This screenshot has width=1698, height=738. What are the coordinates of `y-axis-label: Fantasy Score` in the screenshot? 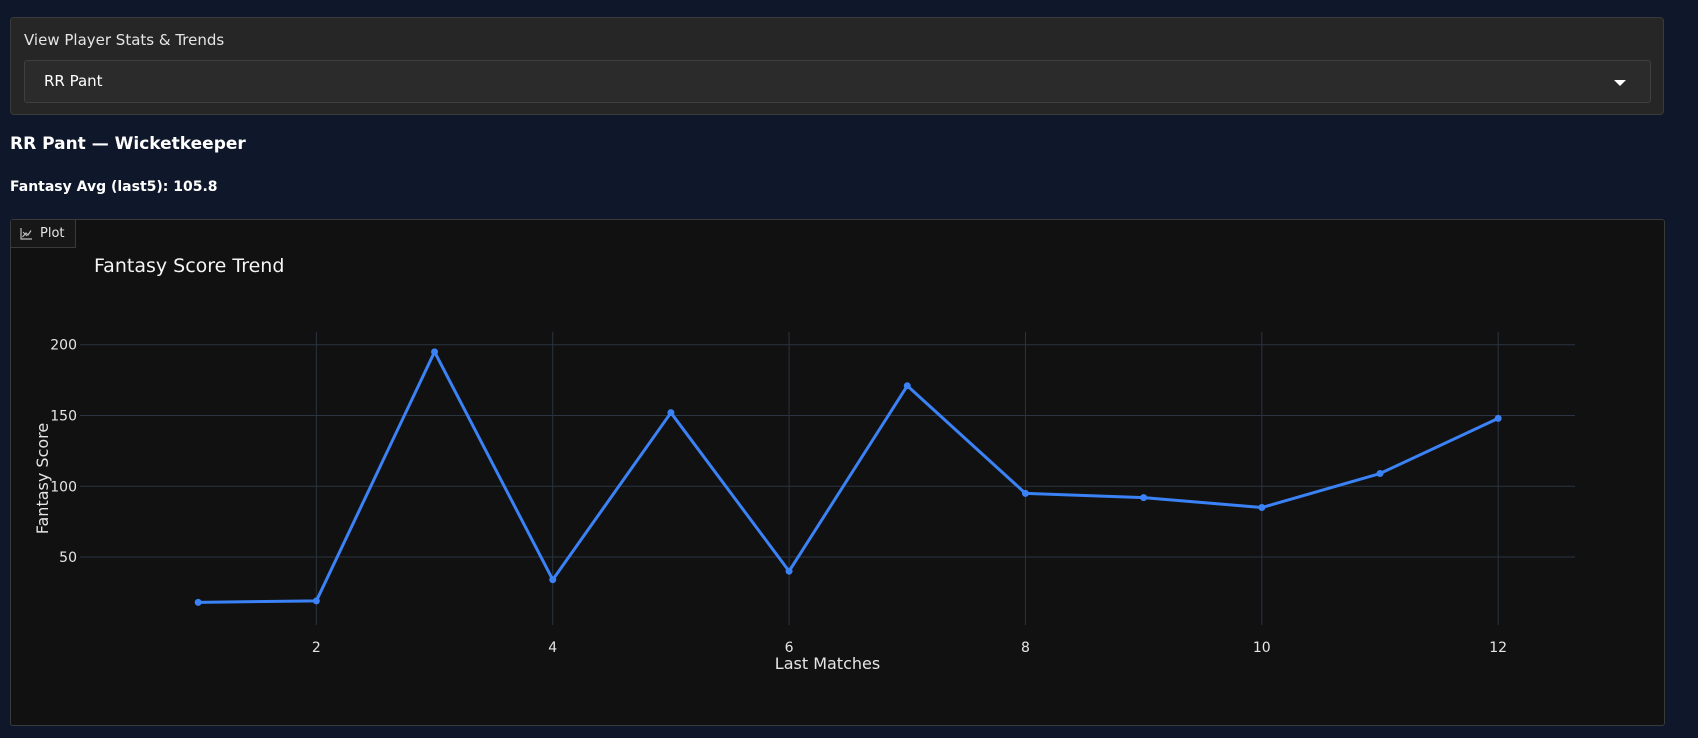 It's located at (42, 478).